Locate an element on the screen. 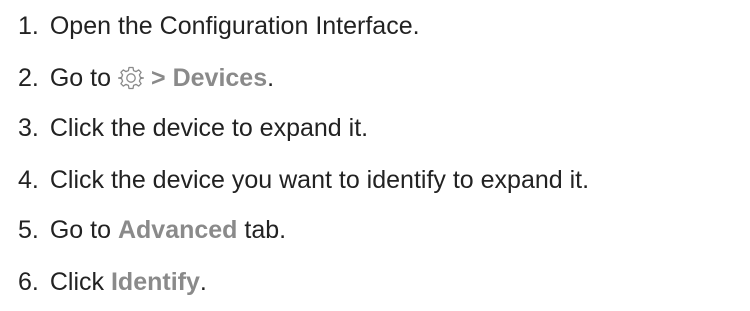  step-1: 1. Open the Configuration Interface. is located at coordinates (219, 26).